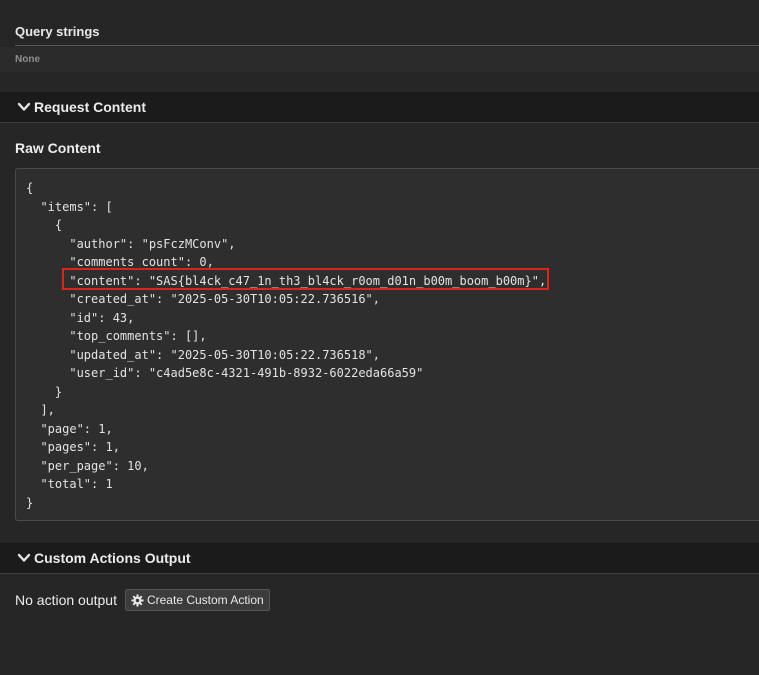 This screenshot has width=759, height=675. Describe the element at coordinates (27, 59) in the screenshot. I see `query-strings-value: None` at that location.